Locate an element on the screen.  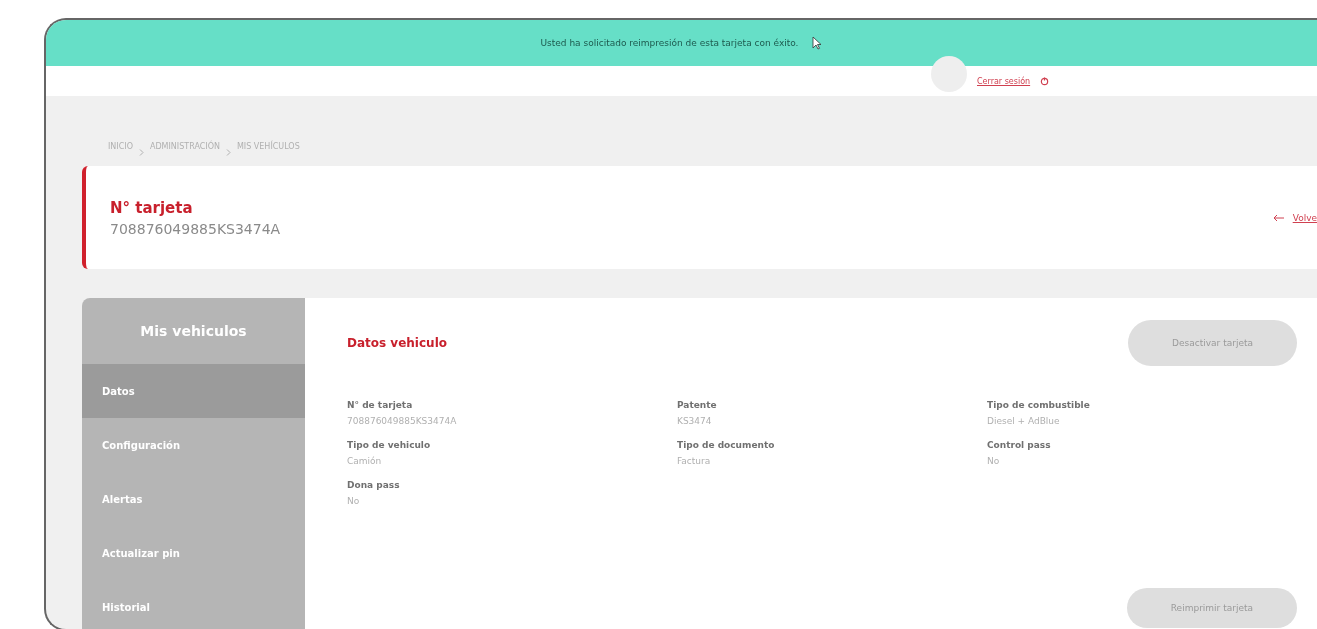
left-arrow-icon is located at coordinates (1278, 217).